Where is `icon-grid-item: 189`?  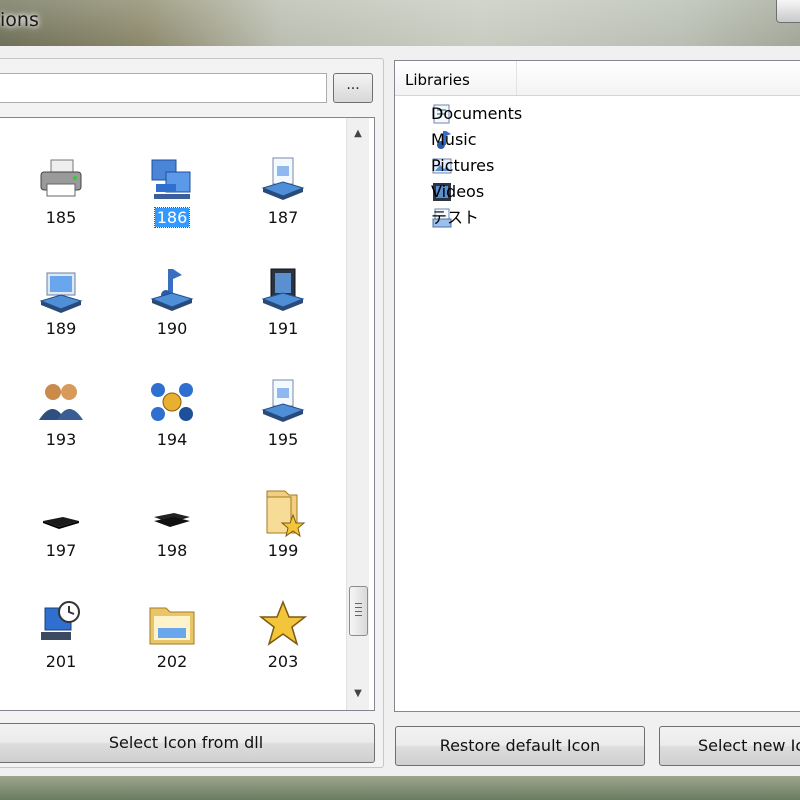
icon-grid-item: 189 is located at coordinates (61, 313).